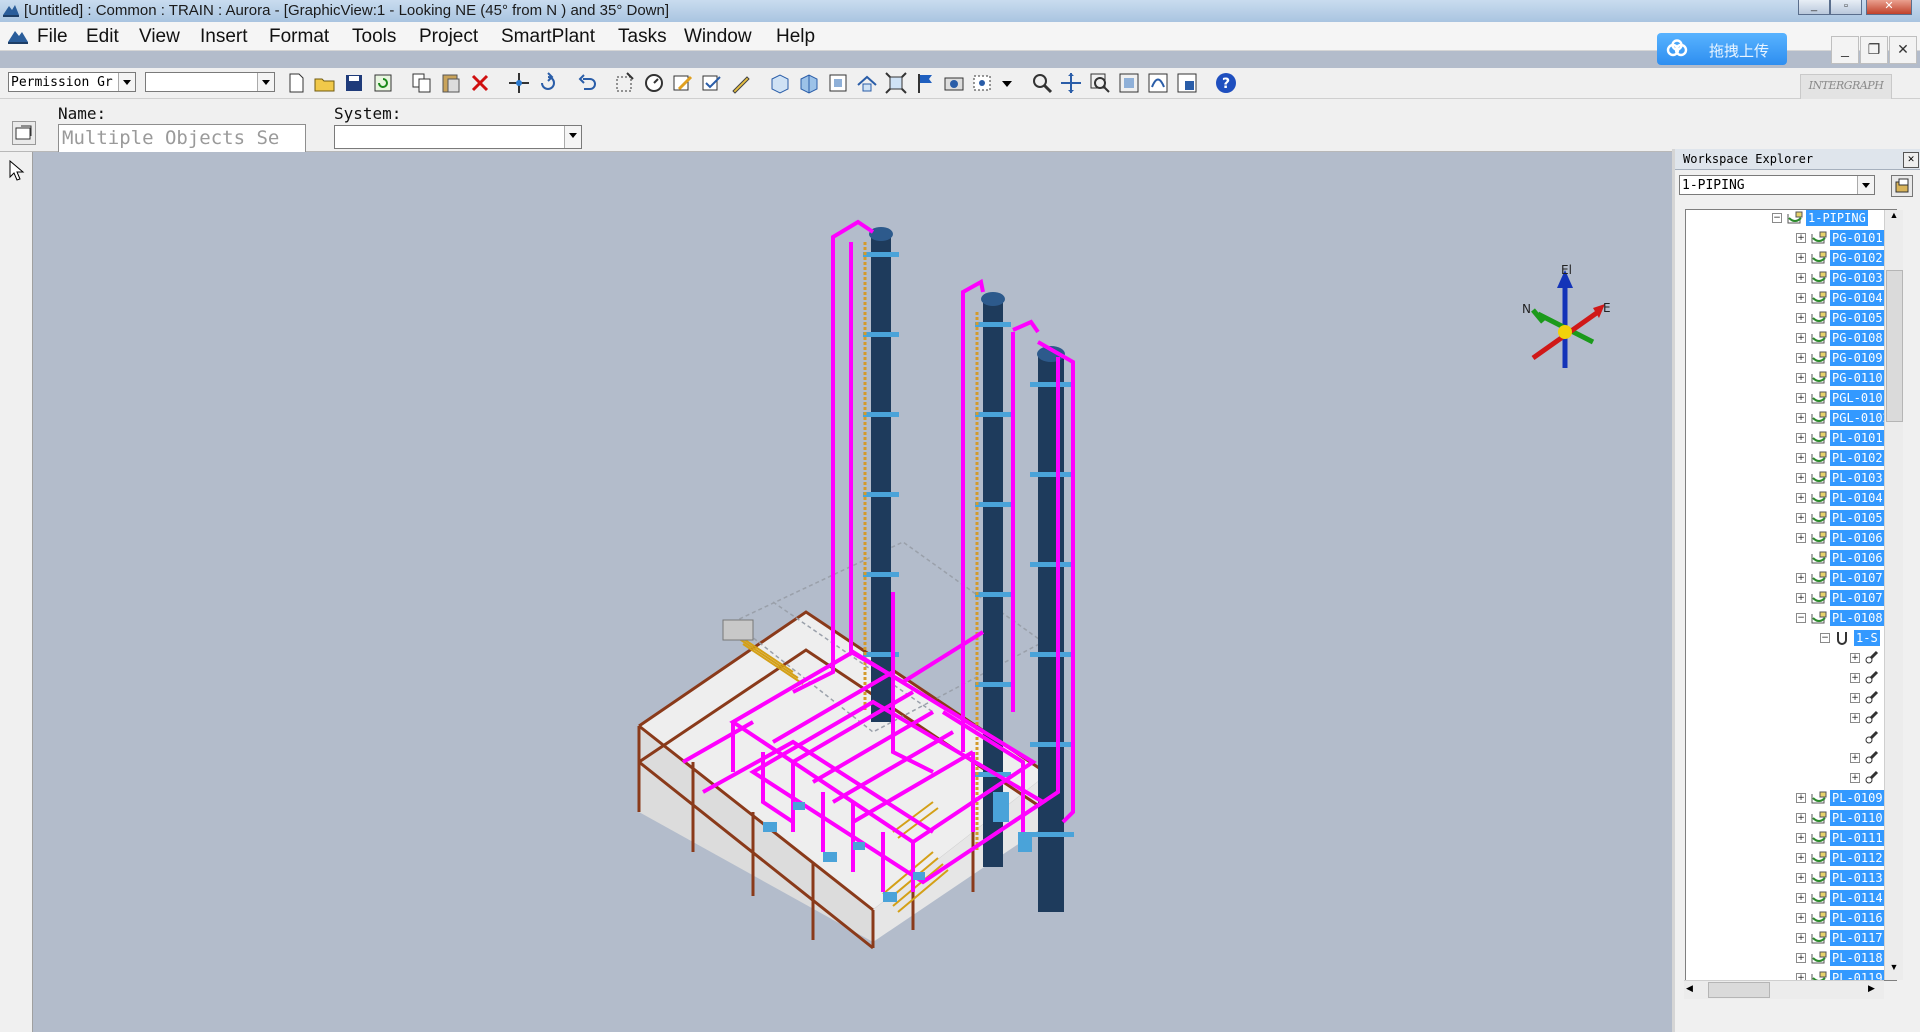 The width and height of the screenshot is (1920, 1032). I want to click on view-top-icon, so click(867, 83).